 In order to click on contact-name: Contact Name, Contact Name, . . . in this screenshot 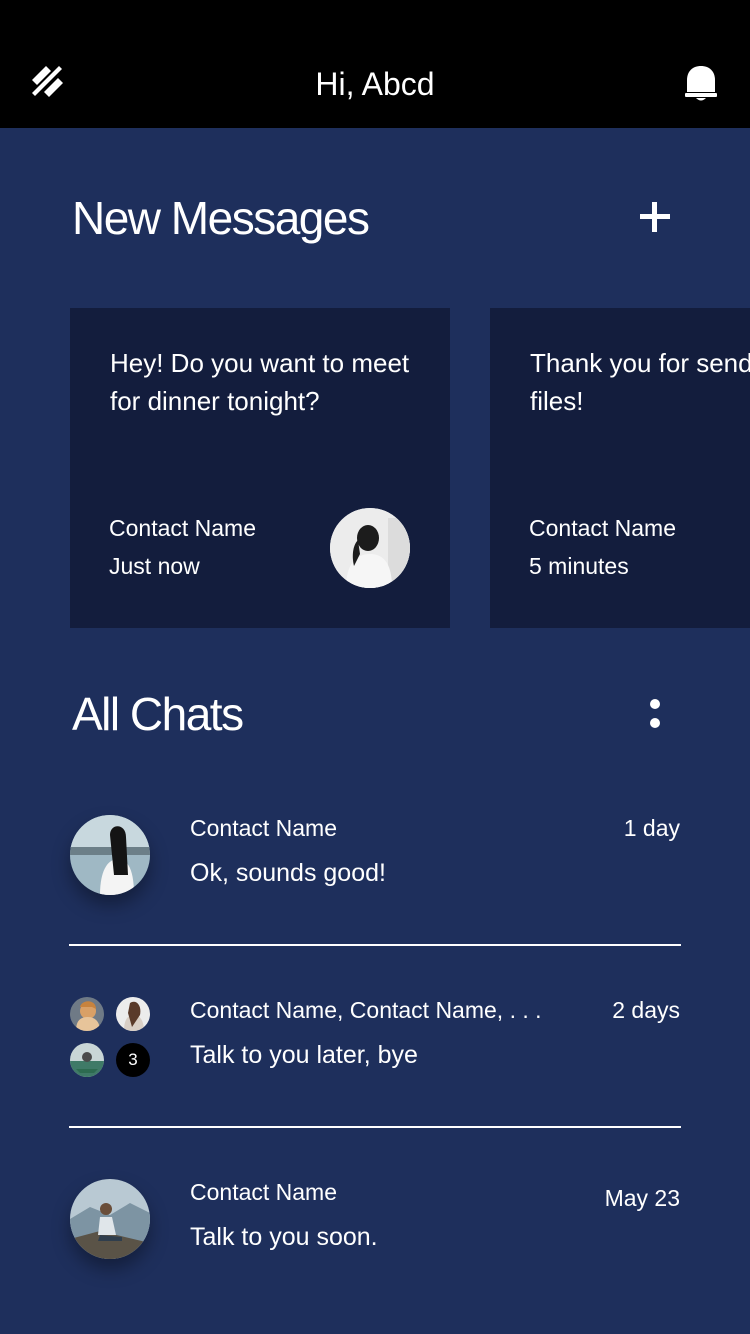, I will do `click(366, 1010)`.